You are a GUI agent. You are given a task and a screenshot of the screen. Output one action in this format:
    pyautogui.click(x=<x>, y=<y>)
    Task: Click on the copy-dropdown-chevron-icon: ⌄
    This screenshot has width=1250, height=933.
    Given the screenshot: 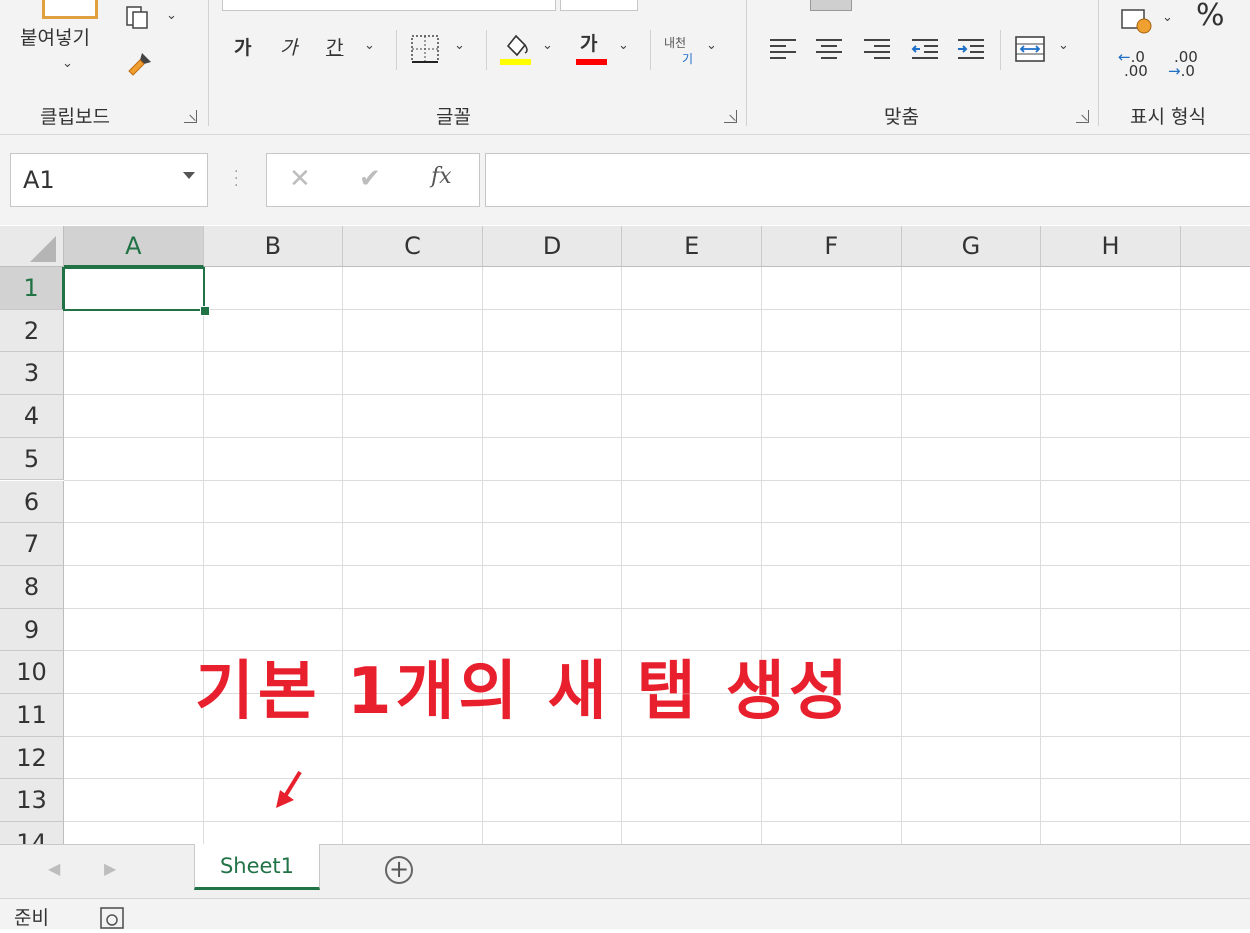 What is the action you would take?
    pyautogui.click(x=171, y=15)
    